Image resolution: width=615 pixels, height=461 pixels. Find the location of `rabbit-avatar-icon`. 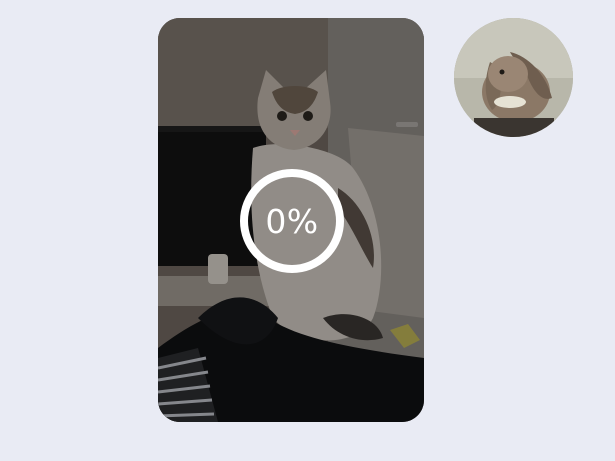

rabbit-avatar-icon is located at coordinates (513, 77).